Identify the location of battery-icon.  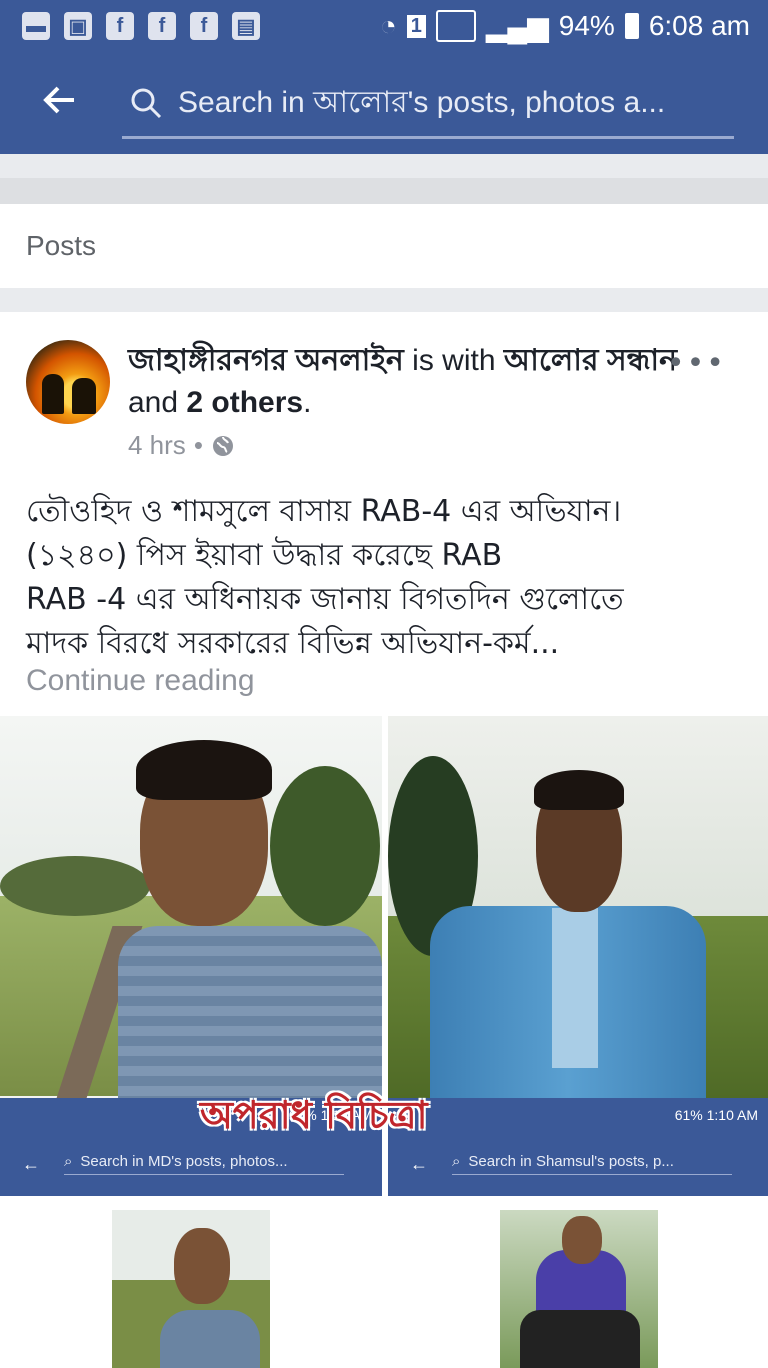
(631, 26).